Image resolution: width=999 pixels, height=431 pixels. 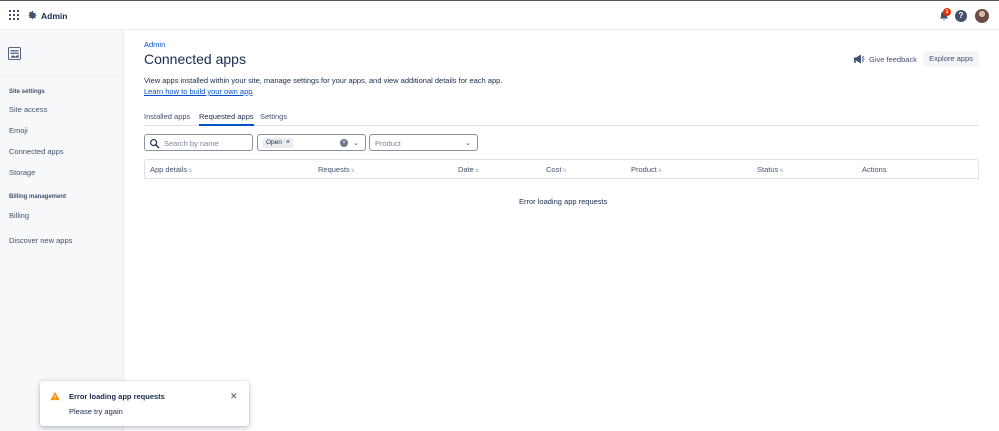 I want to click on breadcrumb: Admin, so click(x=154, y=44).